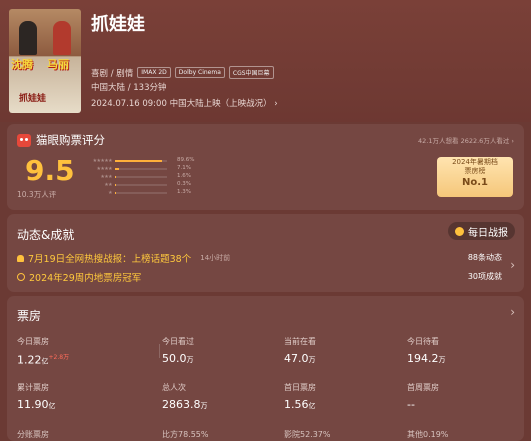 The height and width of the screenshot is (441, 531). What do you see at coordinates (33, 387) in the screenshot?
I see `stat-label: 累计票房` at bounding box center [33, 387].